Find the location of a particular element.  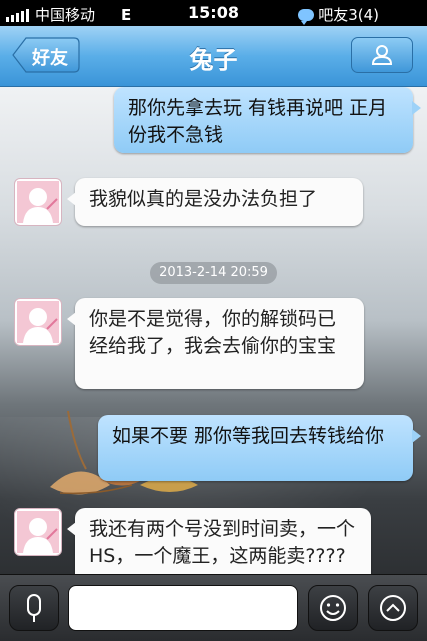

message-bubble-incoming: 我貌似真的是没办法负担了 is located at coordinates (215, 202).